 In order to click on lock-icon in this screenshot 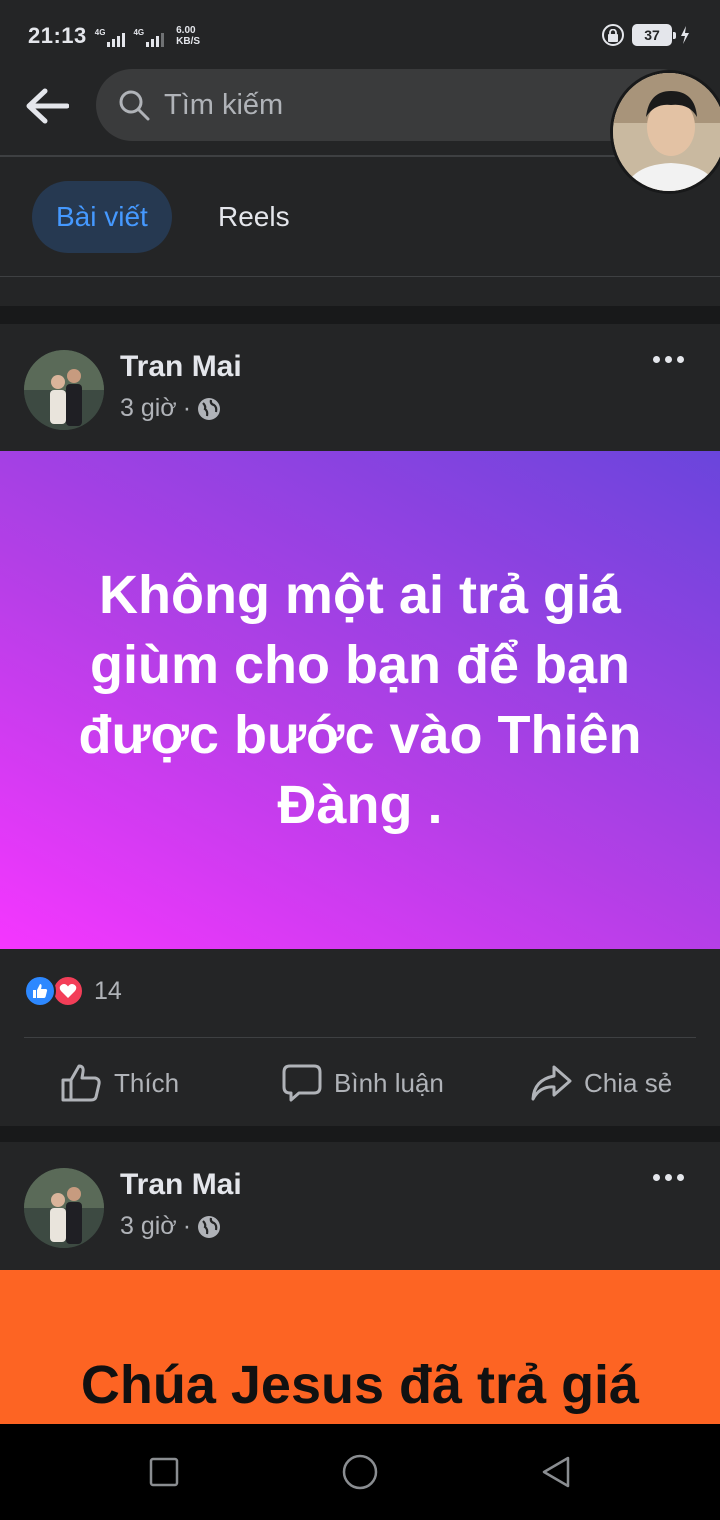, I will do `click(613, 35)`.